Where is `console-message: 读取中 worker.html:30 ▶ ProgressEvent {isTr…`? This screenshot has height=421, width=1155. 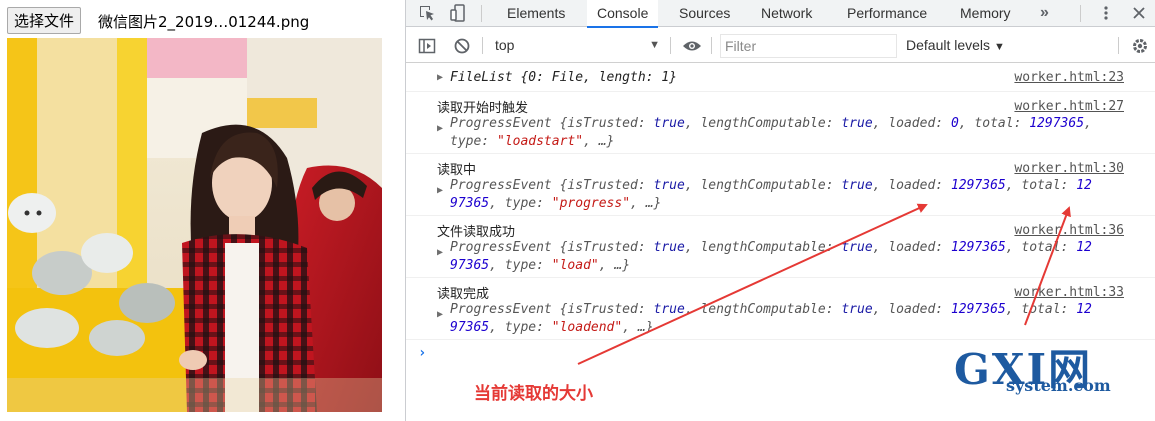
console-message: 读取中 worker.html:30 ▶ ProgressEvent {isTr… is located at coordinates (780, 185).